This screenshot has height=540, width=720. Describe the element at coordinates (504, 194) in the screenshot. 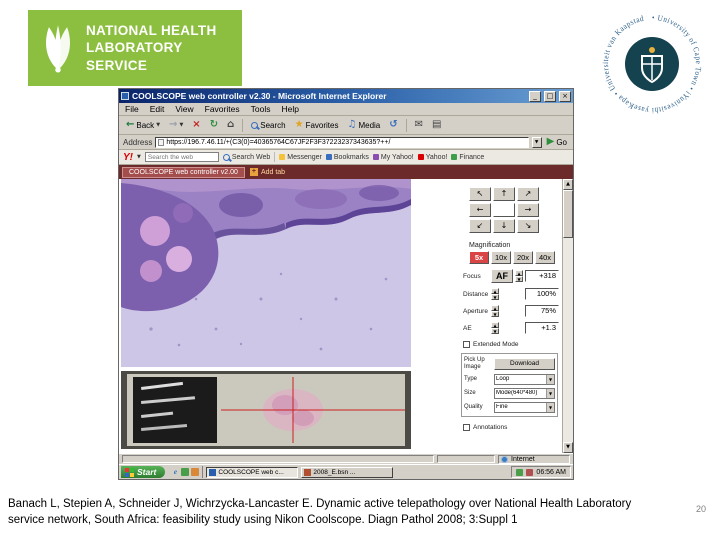

I see `stage-up-button: ↑` at that location.